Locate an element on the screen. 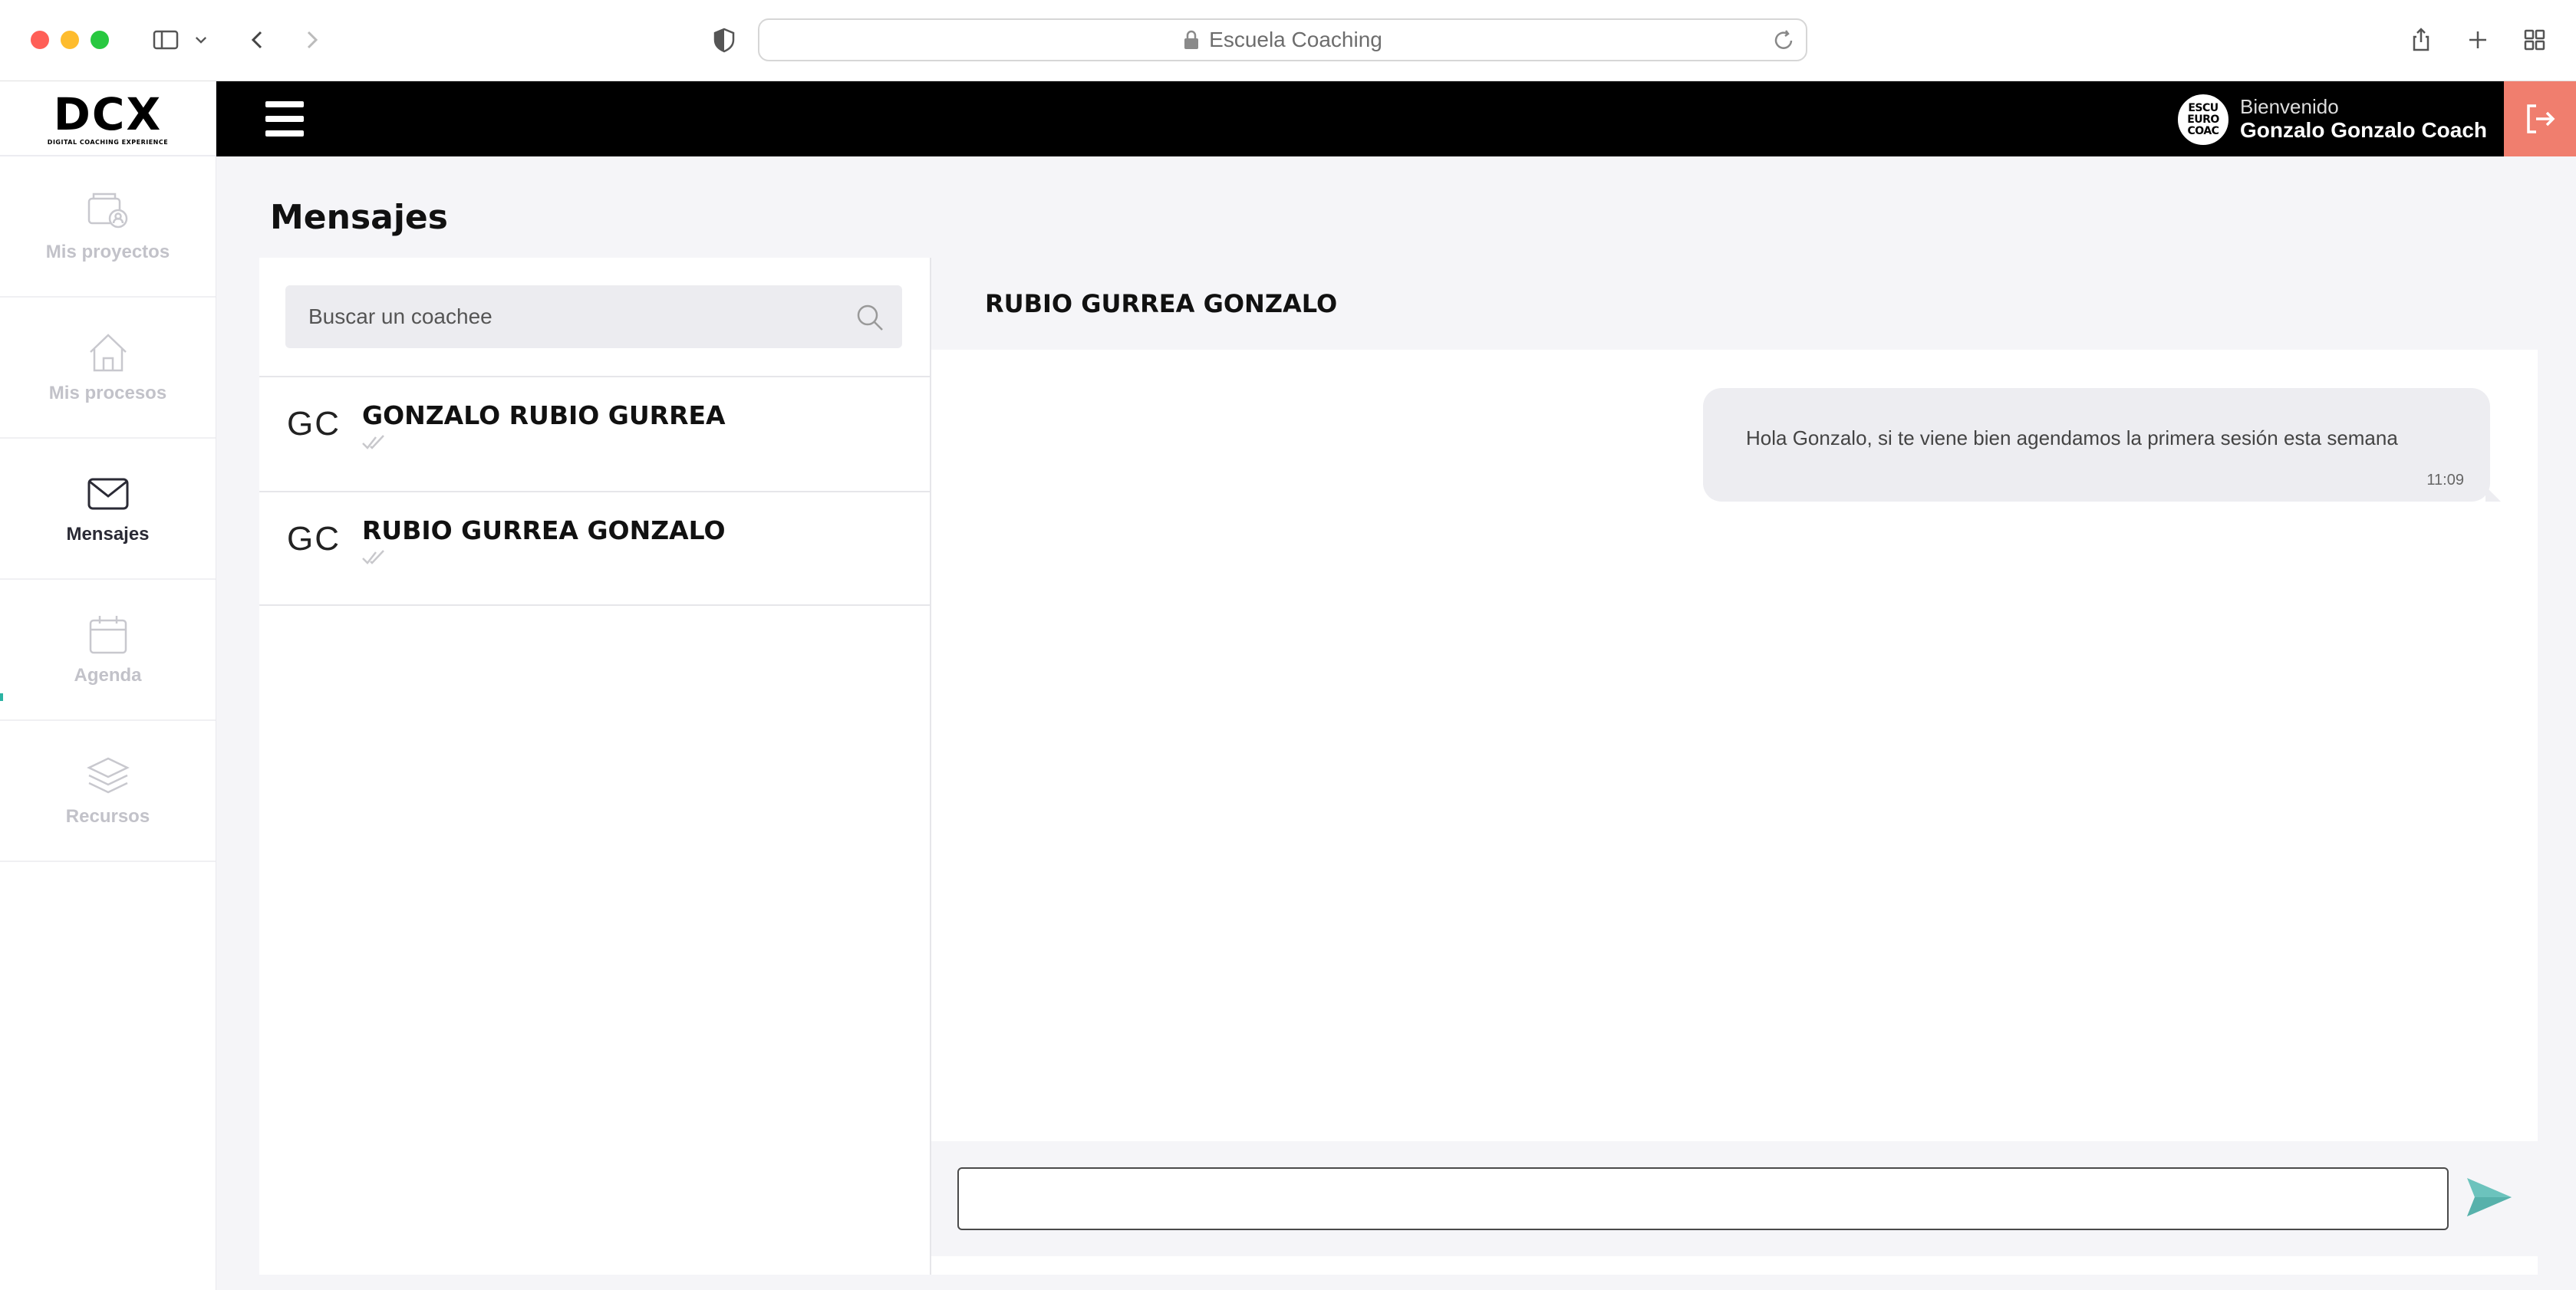  lock-icon is located at coordinates (1191, 39).